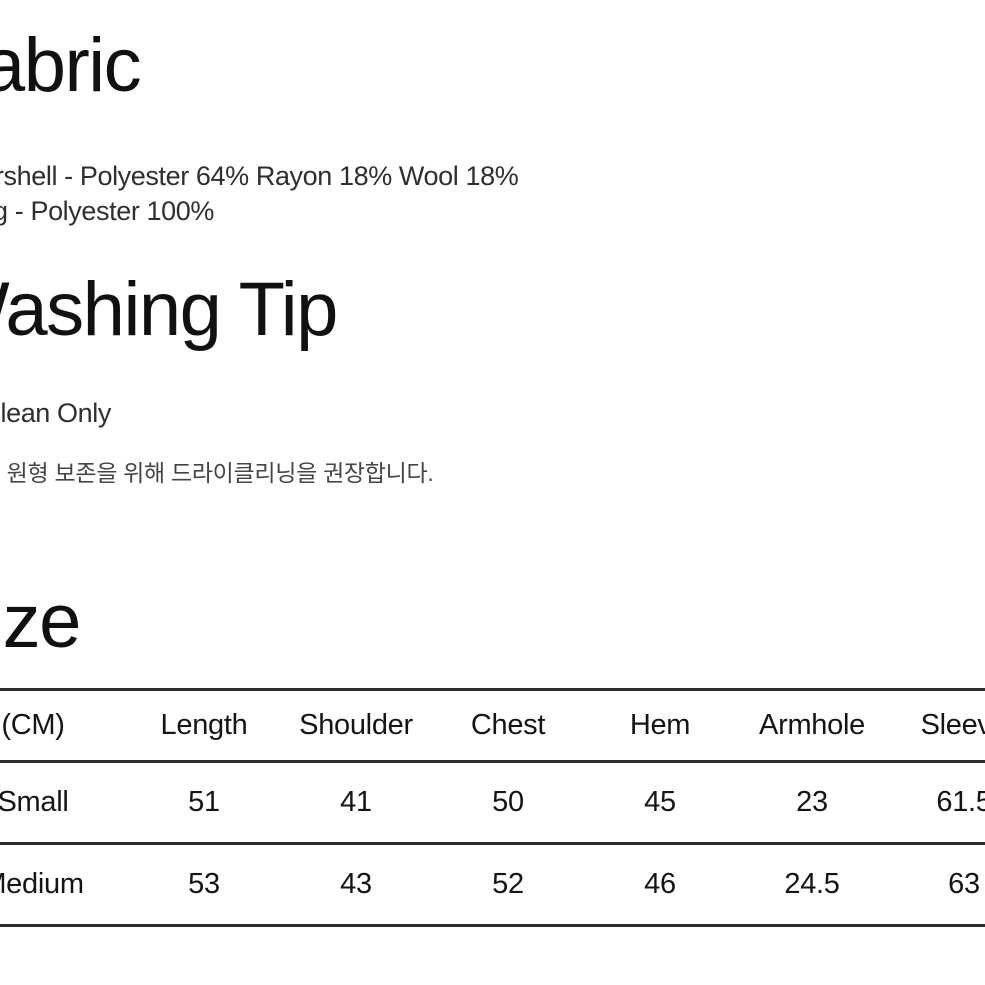  What do you see at coordinates (508, 802) in the screenshot?
I see `cell-chest: 50` at bounding box center [508, 802].